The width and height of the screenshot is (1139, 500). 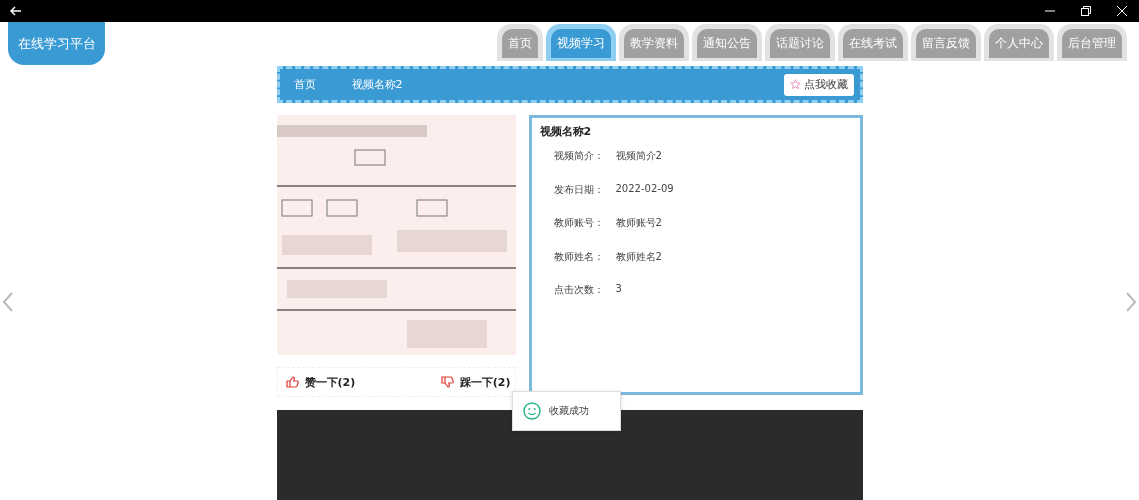 What do you see at coordinates (618, 289) in the screenshot?
I see `field-value: 3` at bounding box center [618, 289].